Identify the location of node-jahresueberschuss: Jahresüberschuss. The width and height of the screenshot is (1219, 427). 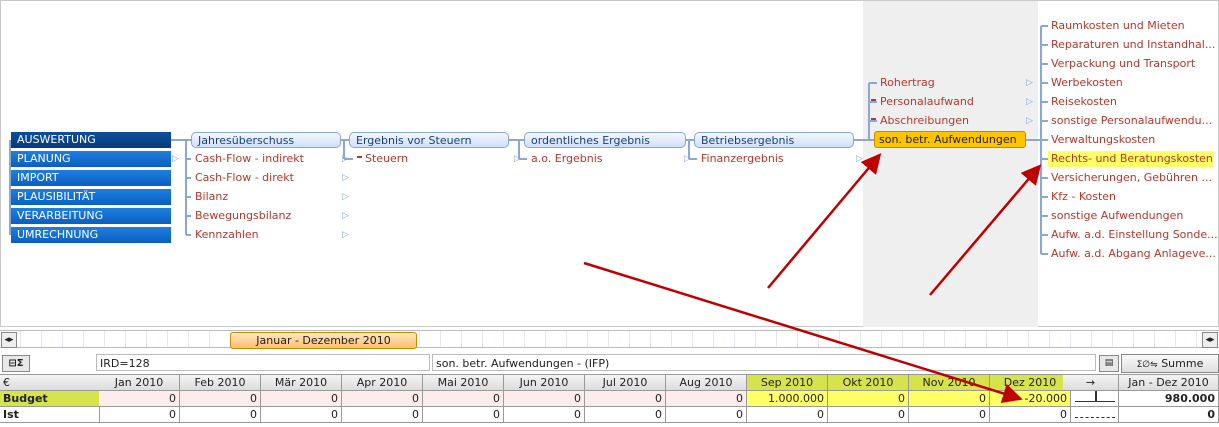
(266, 140).